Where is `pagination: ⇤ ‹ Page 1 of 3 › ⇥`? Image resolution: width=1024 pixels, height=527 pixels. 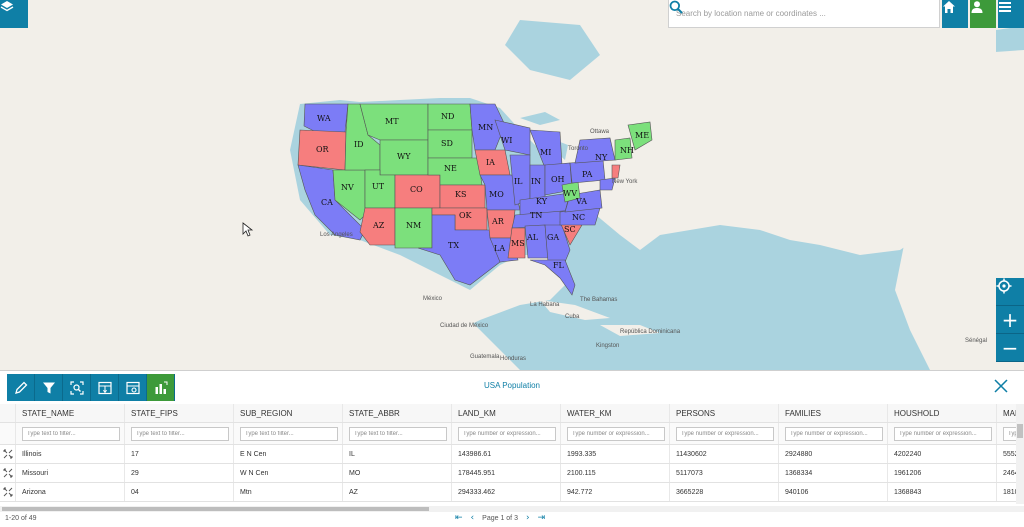 pagination: ⇤ ‹ Page 1 of 3 › ⇥ is located at coordinates (500, 518).